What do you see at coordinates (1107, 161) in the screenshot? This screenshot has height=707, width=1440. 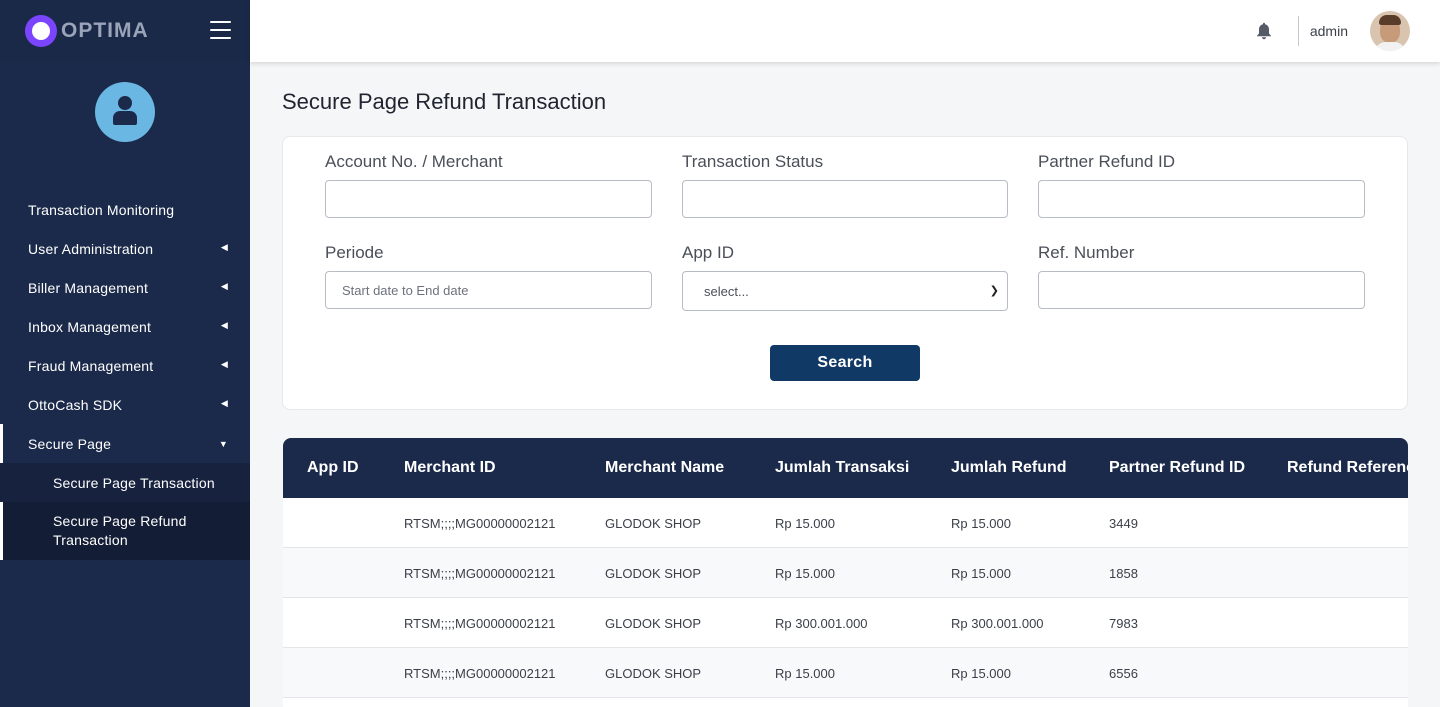 I see `partner-refund-label: Partner Refund ID` at bounding box center [1107, 161].